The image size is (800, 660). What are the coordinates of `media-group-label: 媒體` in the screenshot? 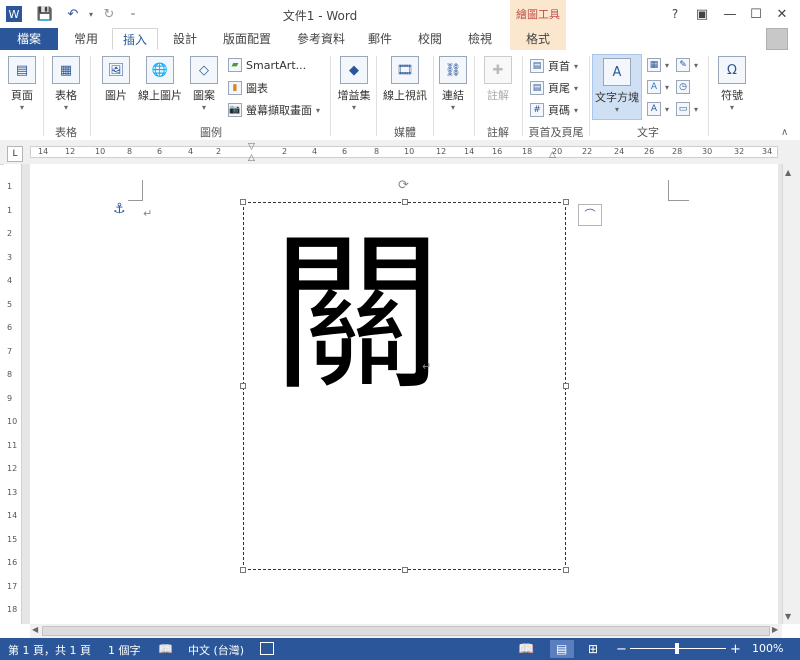 It's located at (405, 132).